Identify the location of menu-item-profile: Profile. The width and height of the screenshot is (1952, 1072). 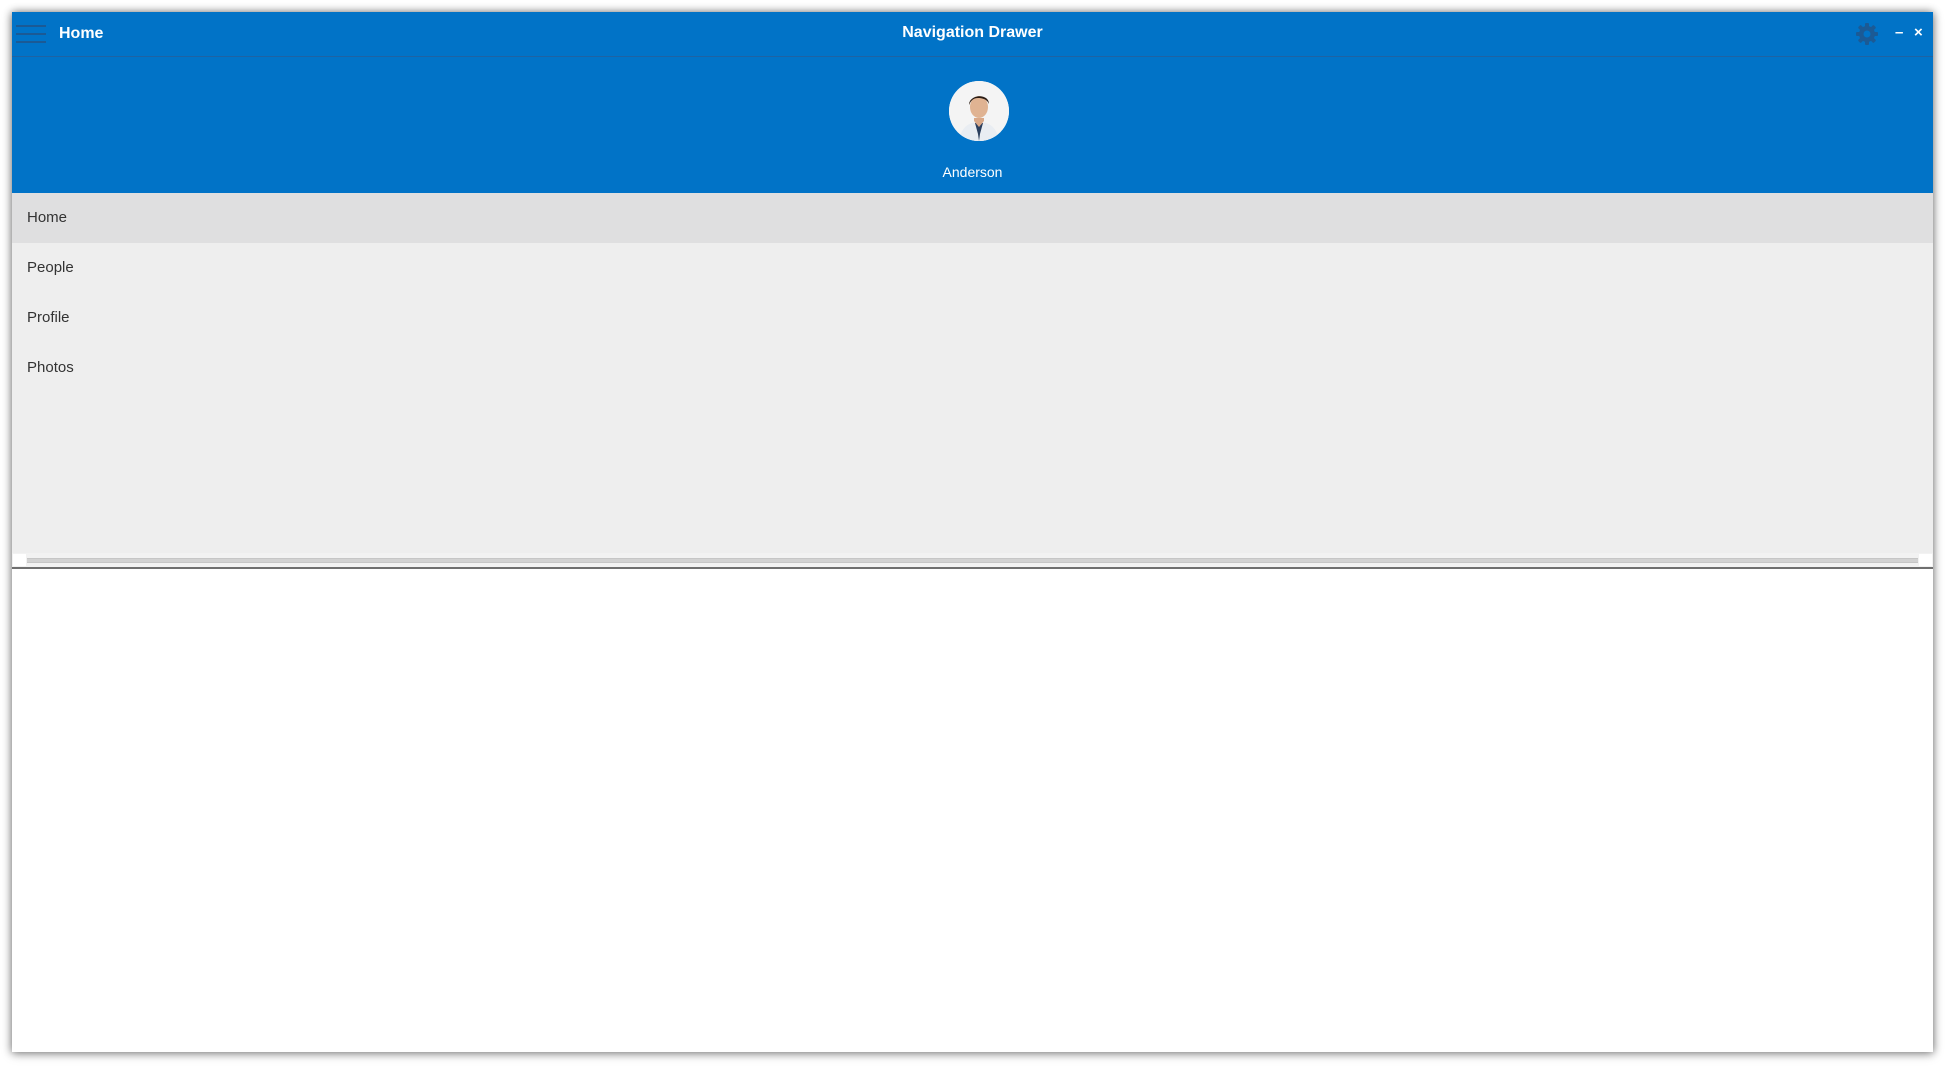
(972, 318).